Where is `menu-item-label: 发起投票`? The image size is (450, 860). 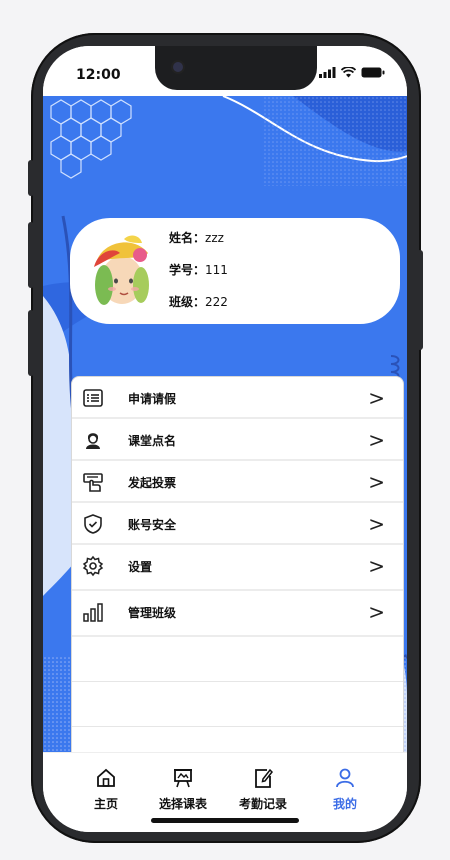
menu-item-label: 发起投票 is located at coordinates (152, 483).